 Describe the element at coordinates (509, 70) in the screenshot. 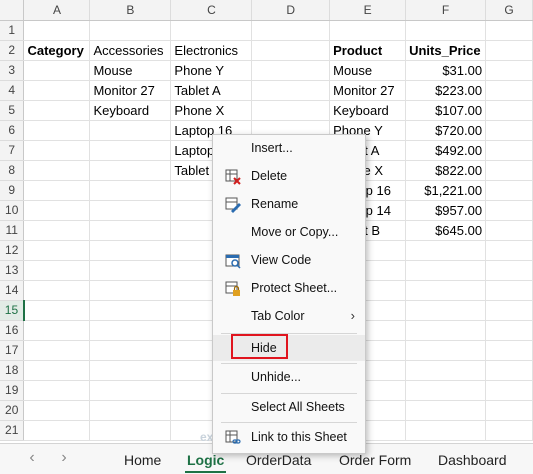

I see `cell-g3` at that location.